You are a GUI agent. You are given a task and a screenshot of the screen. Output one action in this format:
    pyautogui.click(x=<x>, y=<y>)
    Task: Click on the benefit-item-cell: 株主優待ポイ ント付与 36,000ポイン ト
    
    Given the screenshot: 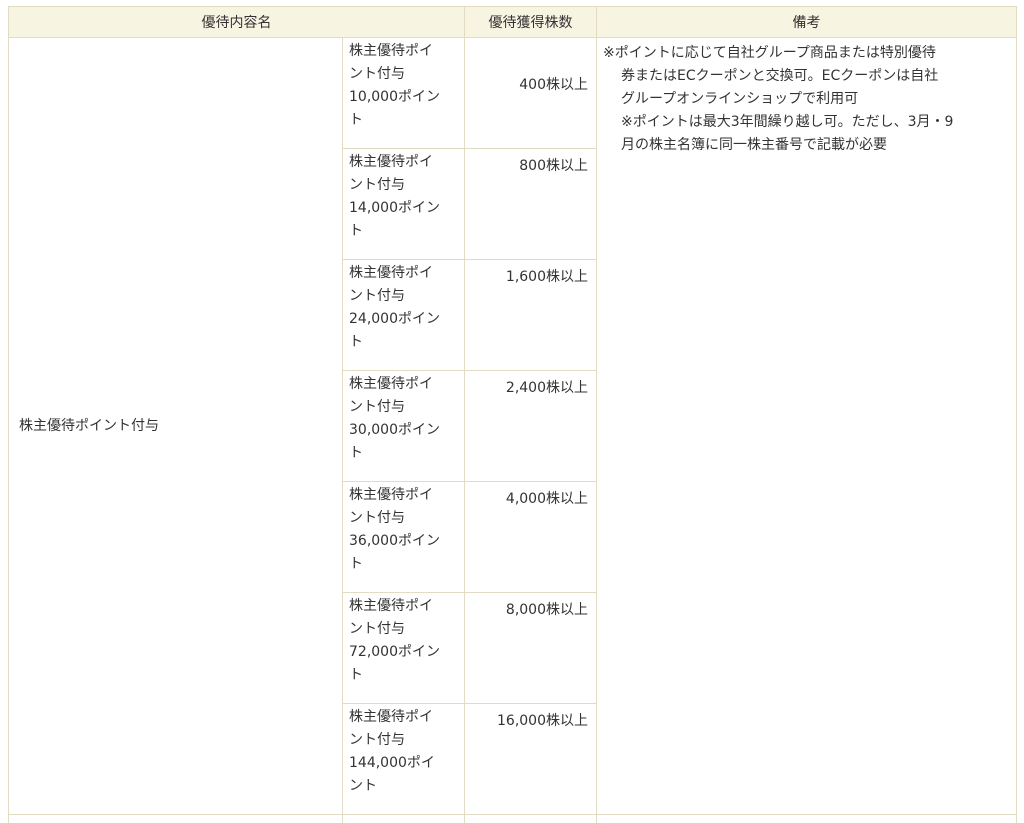 What is the action you would take?
    pyautogui.click(x=404, y=537)
    